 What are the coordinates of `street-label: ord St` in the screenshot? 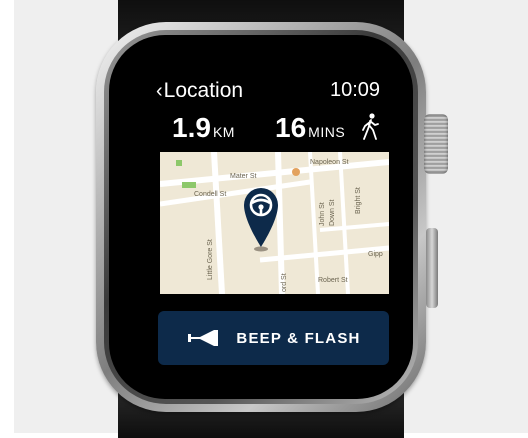 It's located at (284, 282).